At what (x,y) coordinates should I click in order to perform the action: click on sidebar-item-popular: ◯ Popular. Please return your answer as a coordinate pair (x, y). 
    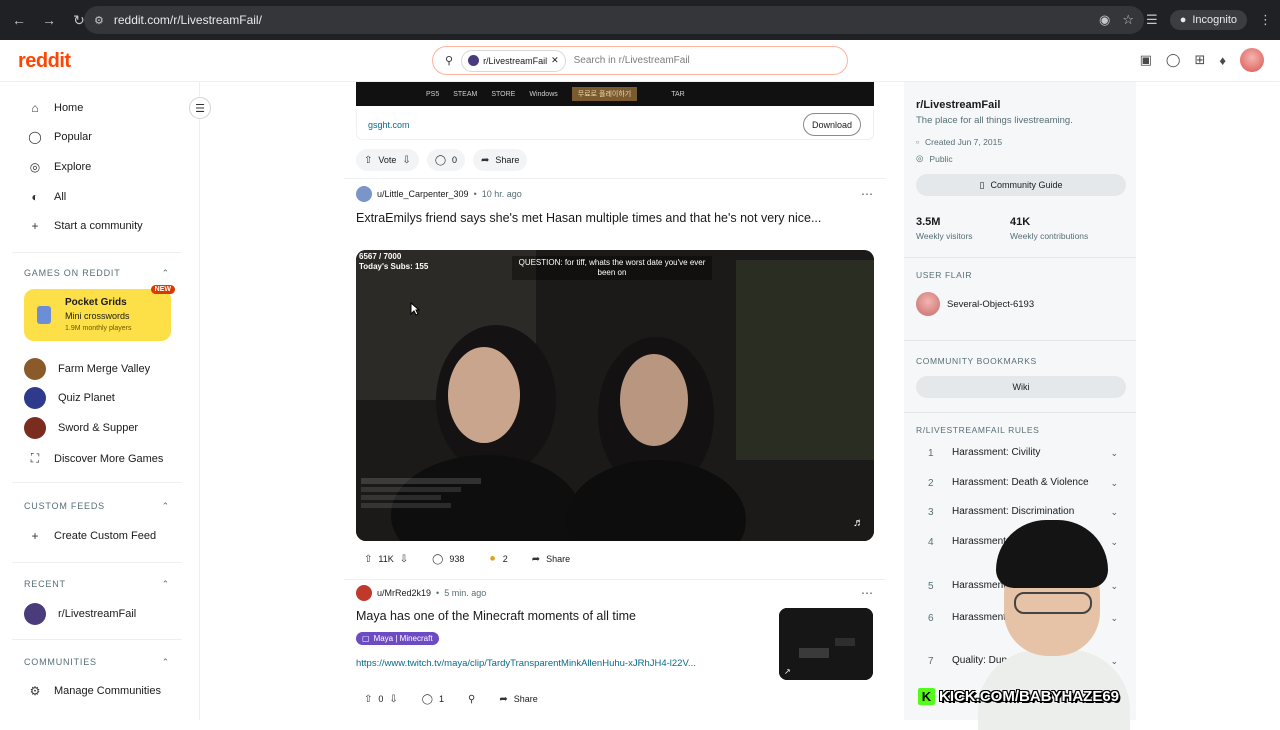
    Looking at the image, I should click on (60, 137).